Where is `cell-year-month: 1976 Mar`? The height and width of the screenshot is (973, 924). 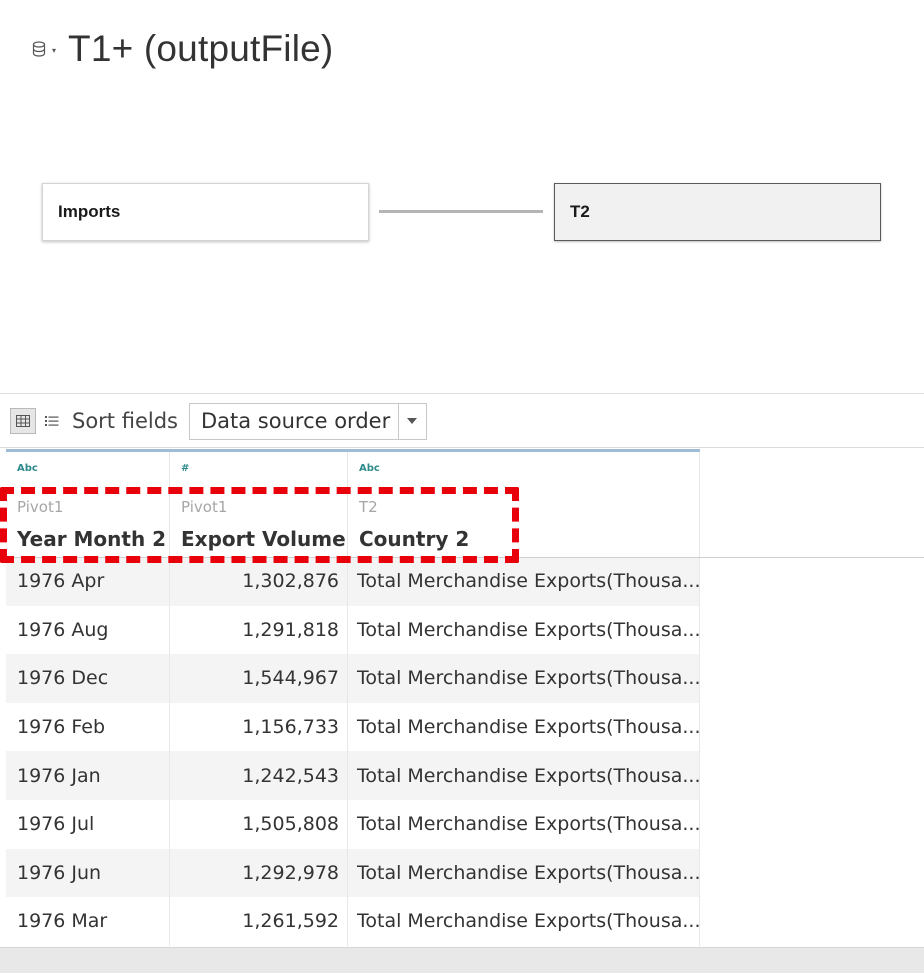
cell-year-month: 1976 Mar is located at coordinates (88, 921).